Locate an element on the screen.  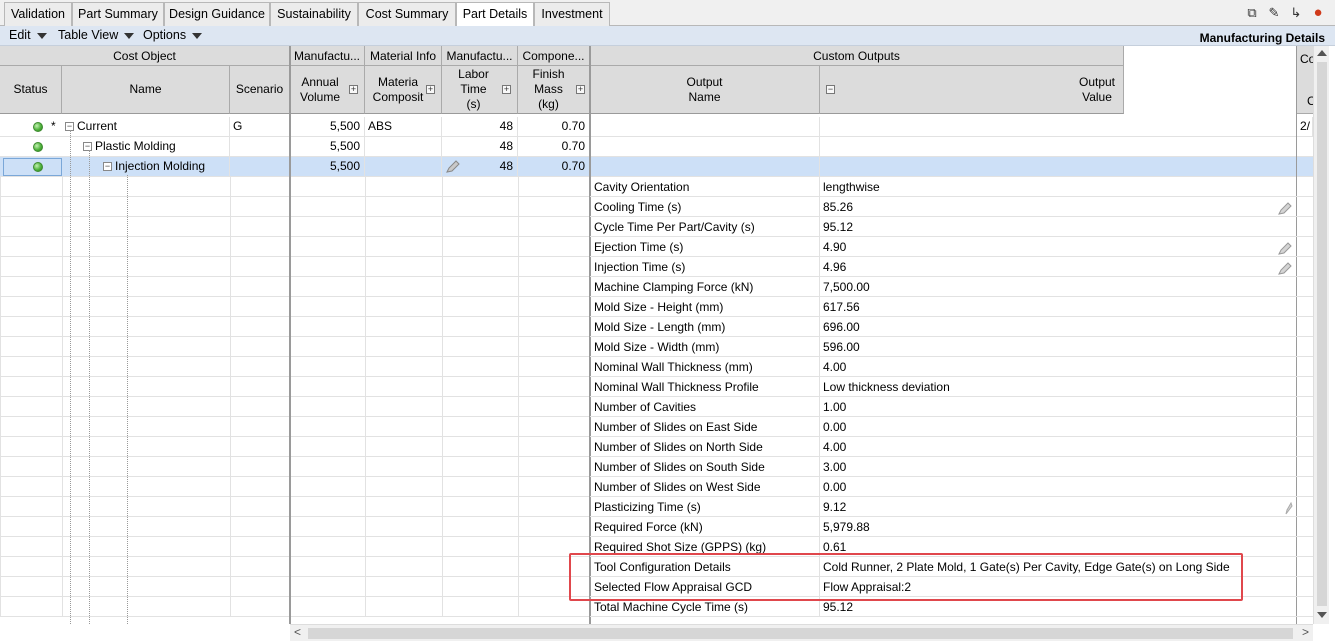
vertical-scrollbar is located at coordinates (1321, 335).